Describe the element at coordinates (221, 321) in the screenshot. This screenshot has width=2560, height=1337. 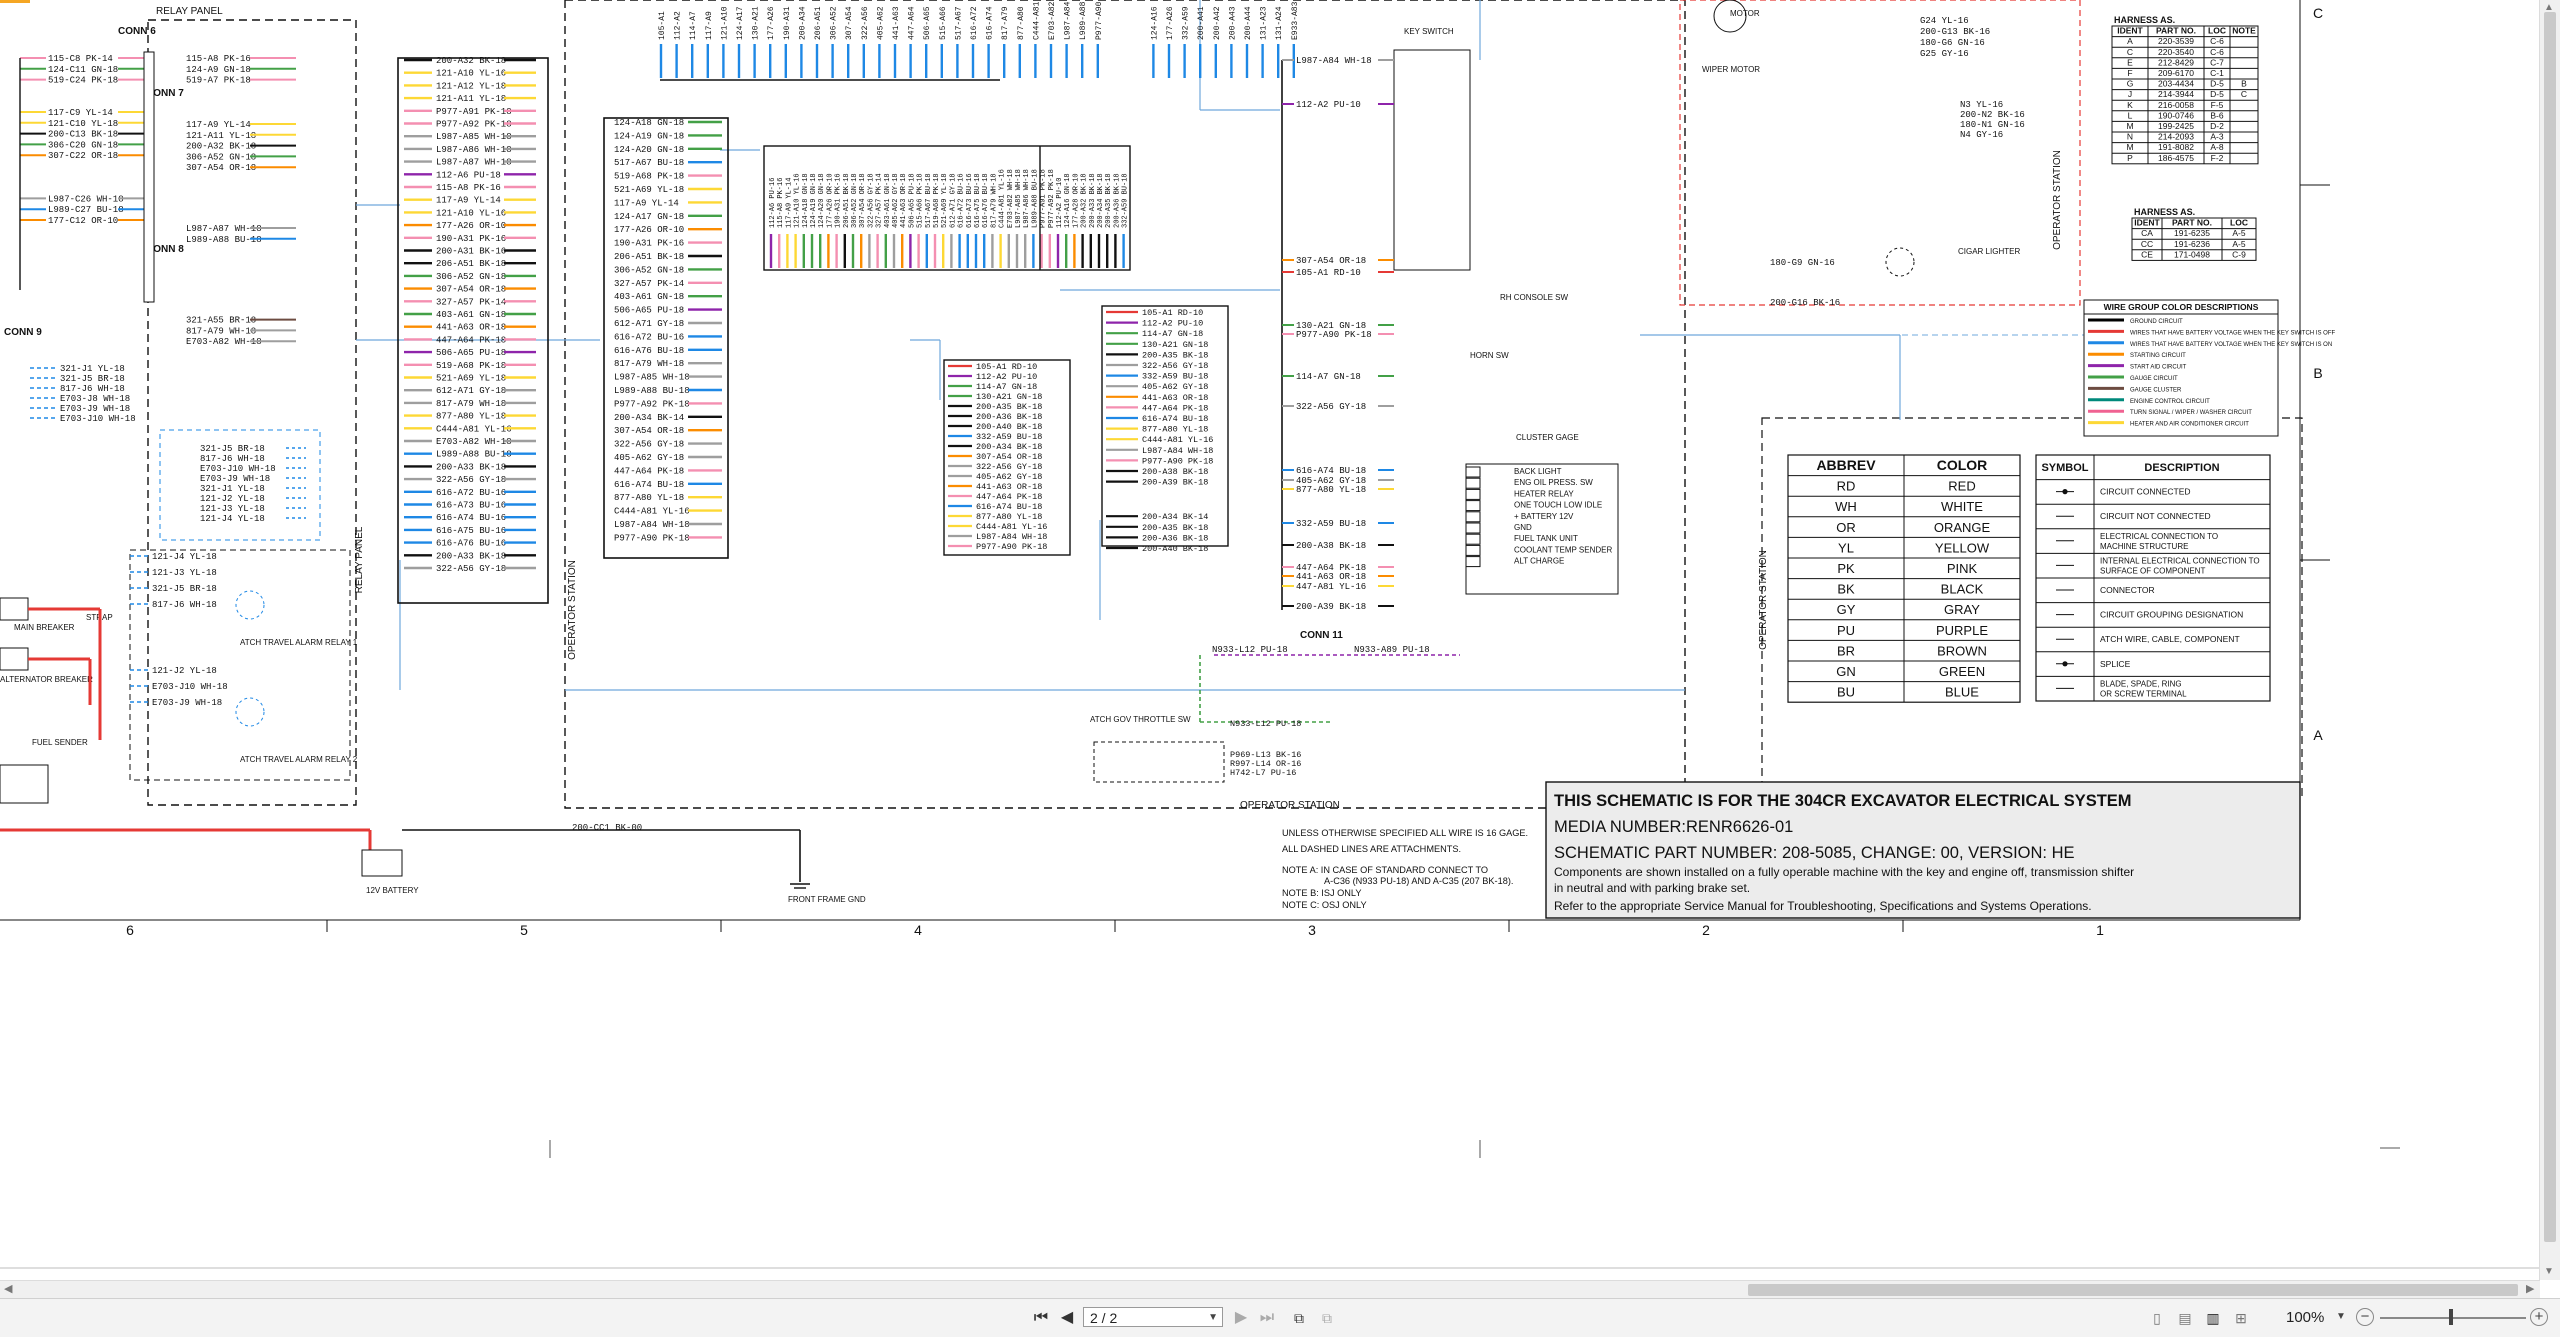
I see `wire-label: 321-A55 BR-18` at that location.